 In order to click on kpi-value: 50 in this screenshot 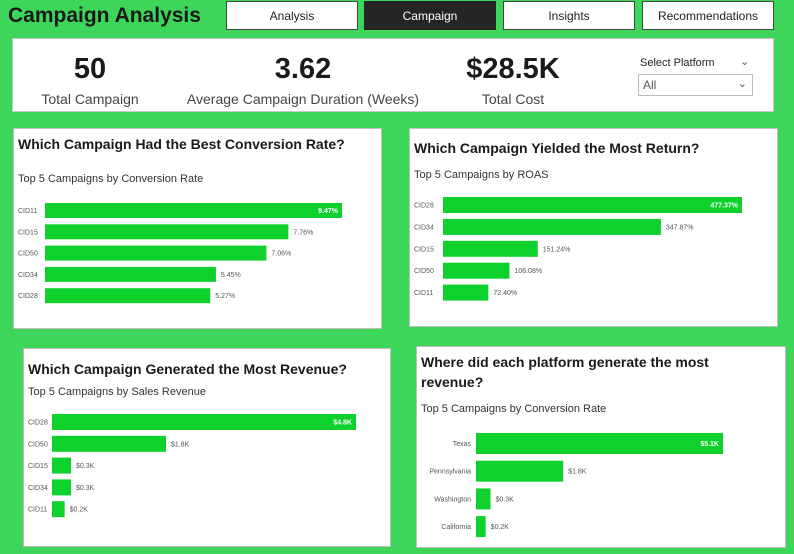, I will do `click(90, 69)`.